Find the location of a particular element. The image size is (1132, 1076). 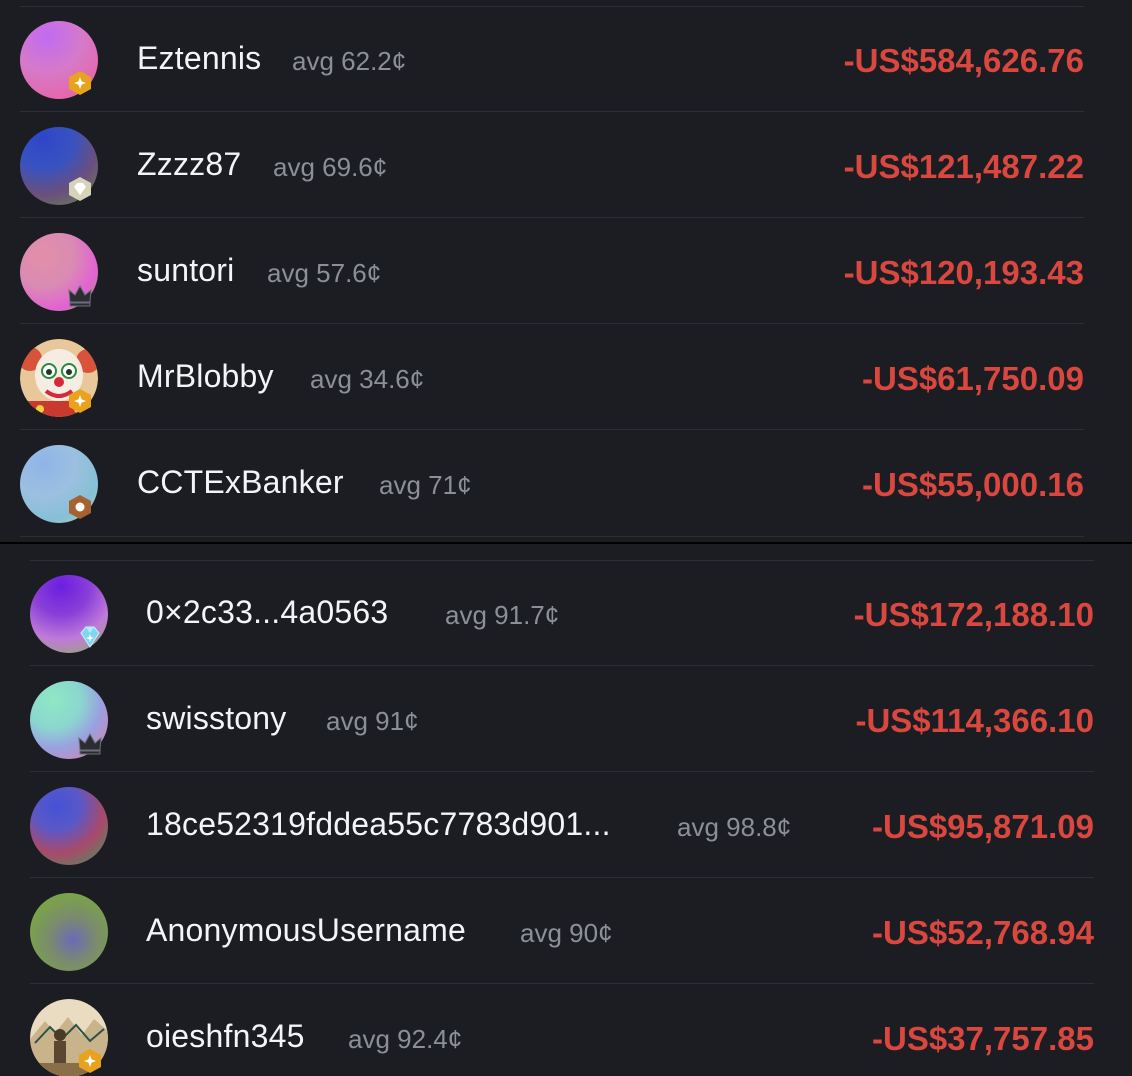

list-item: CCTExBanker avg 71¢ -US$55,000.16 is located at coordinates (552, 483).